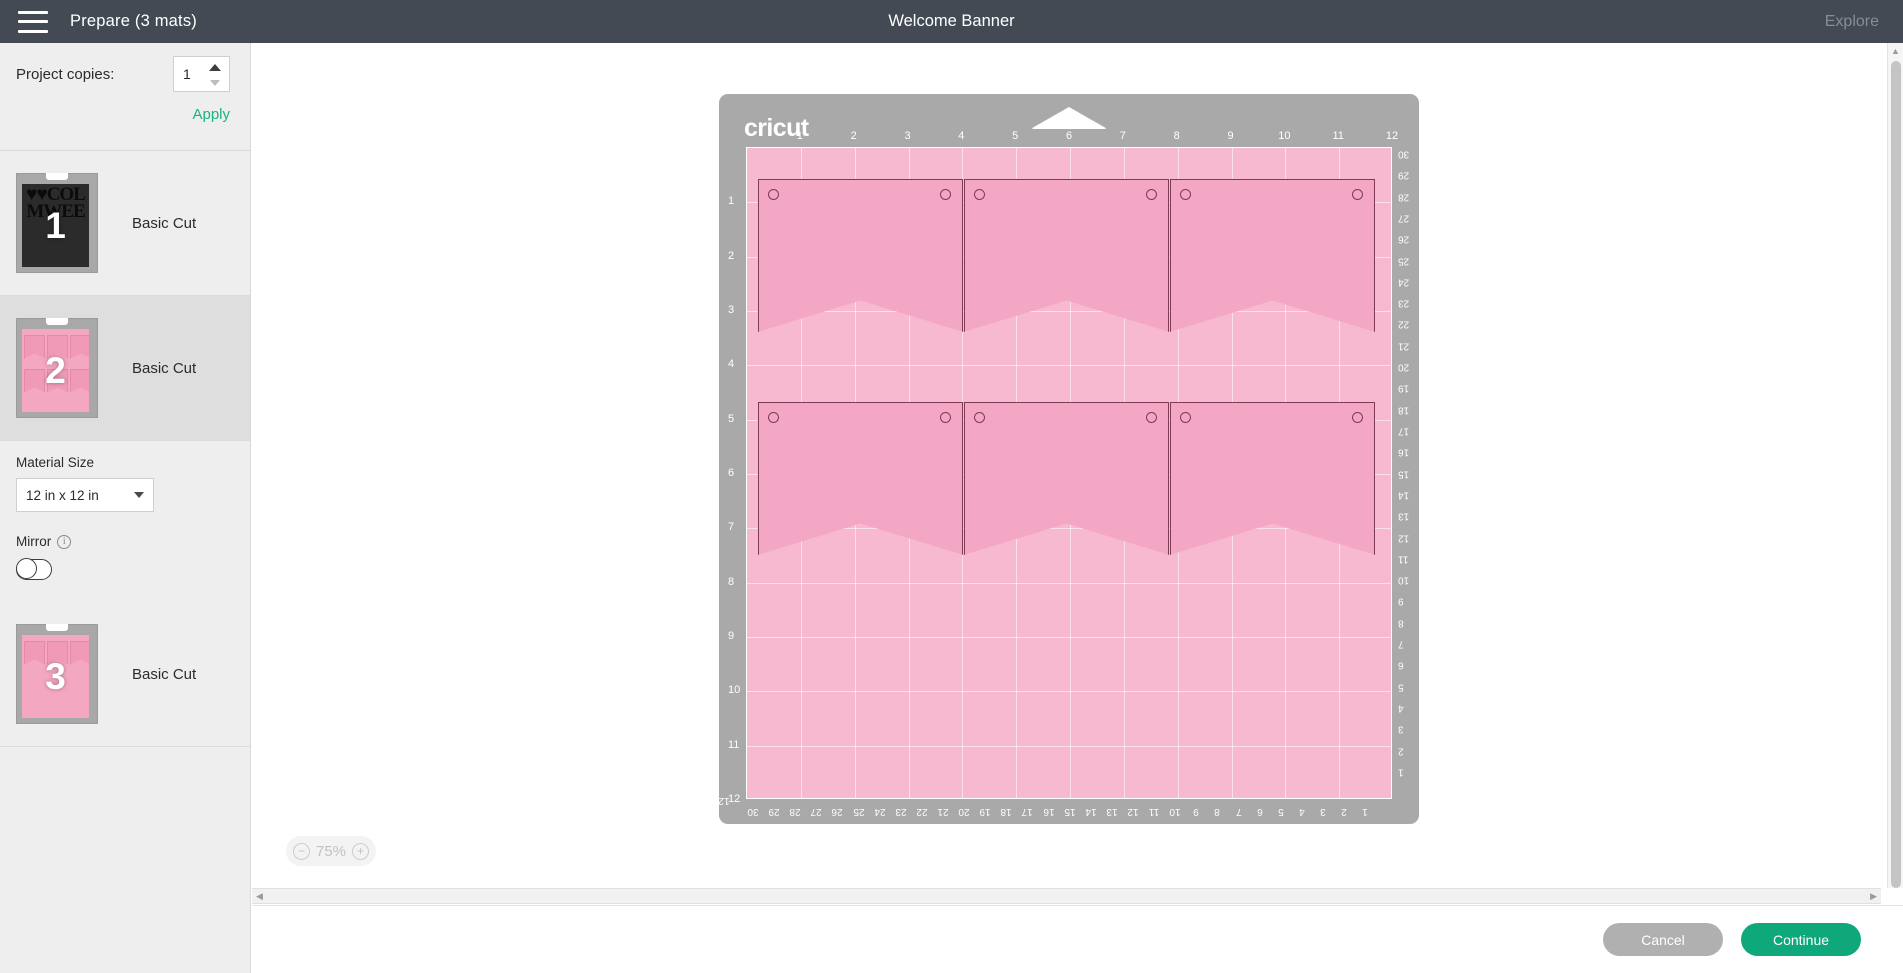 The image size is (1903, 973). Describe the element at coordinates (964, 811) in the screenshot. I see `ruler-tick-bottom: 20` at that location.